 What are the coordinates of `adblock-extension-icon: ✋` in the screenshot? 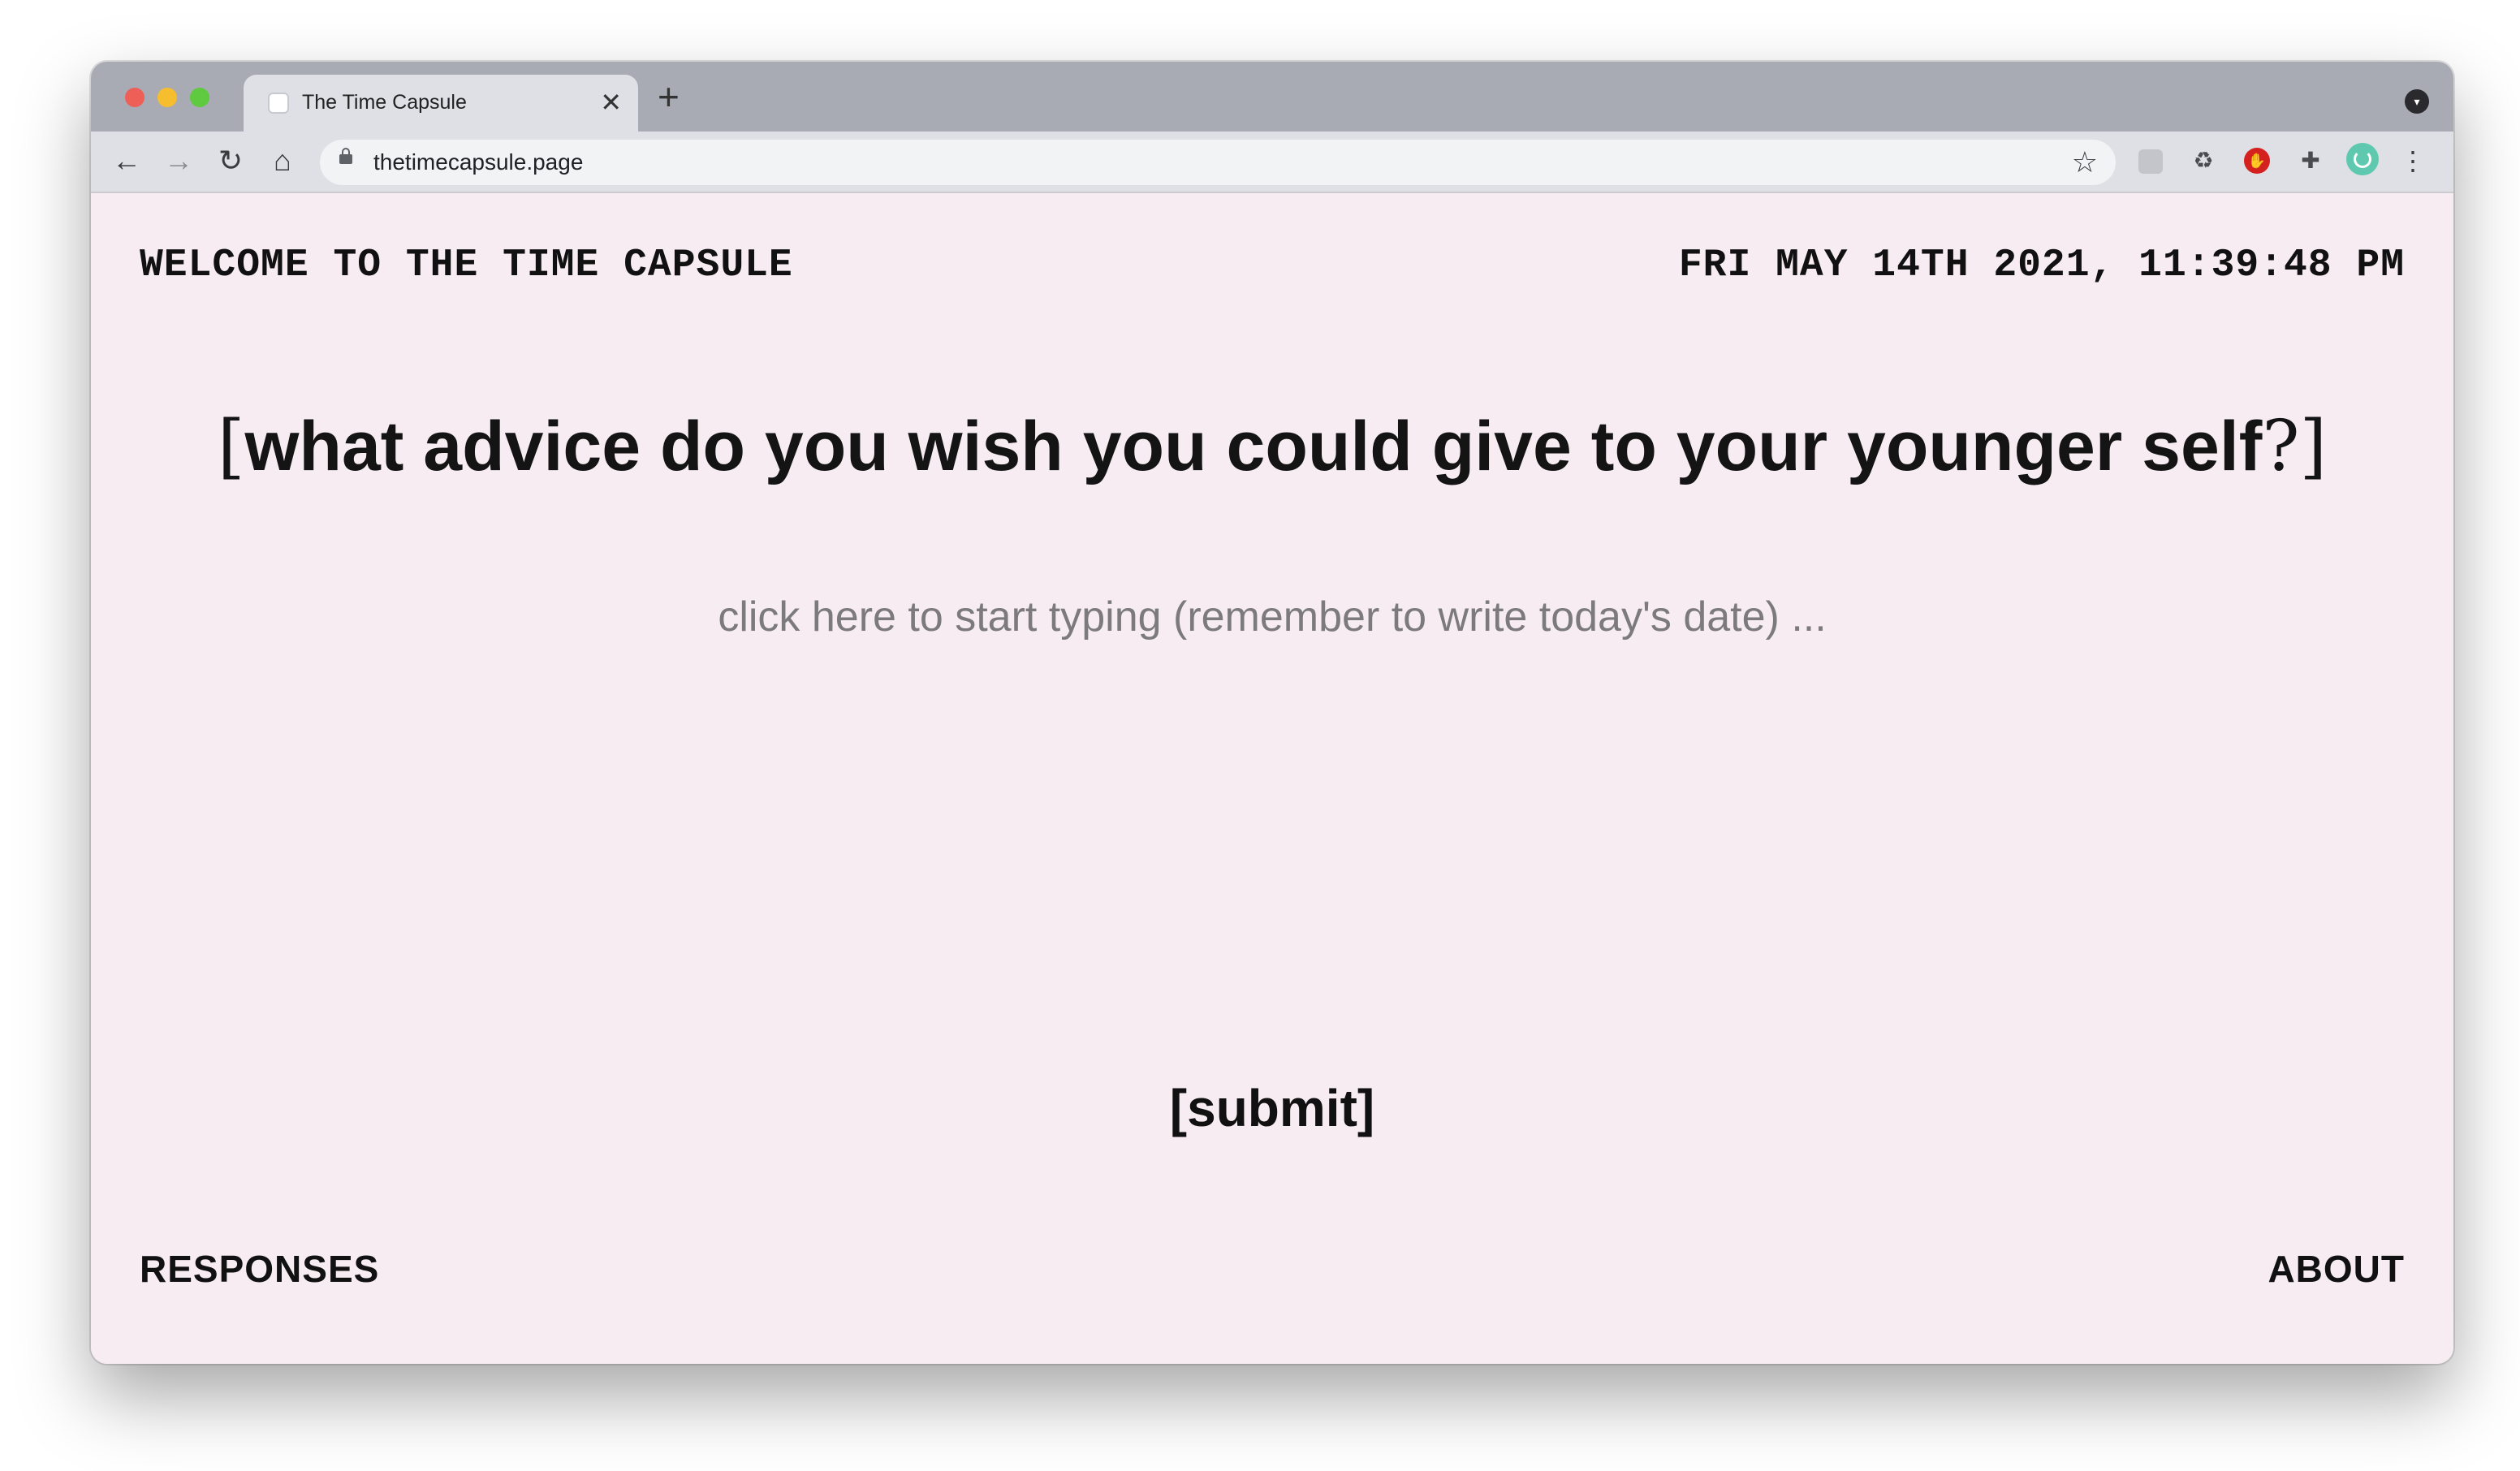 It's located at (2257, 161).